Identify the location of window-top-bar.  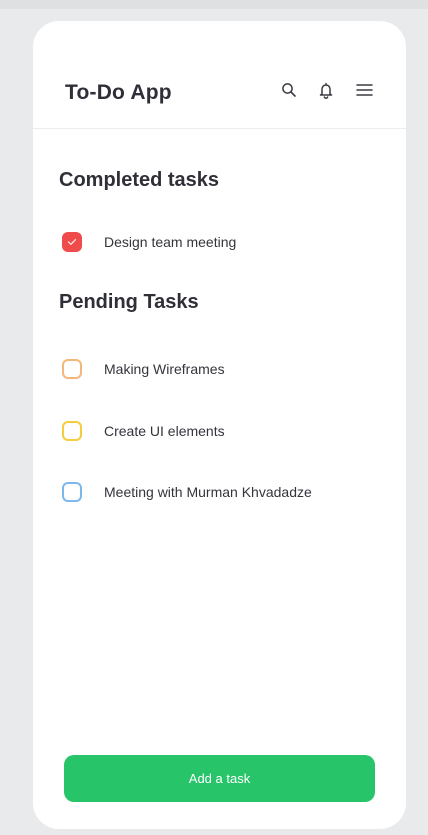
(214, 4).